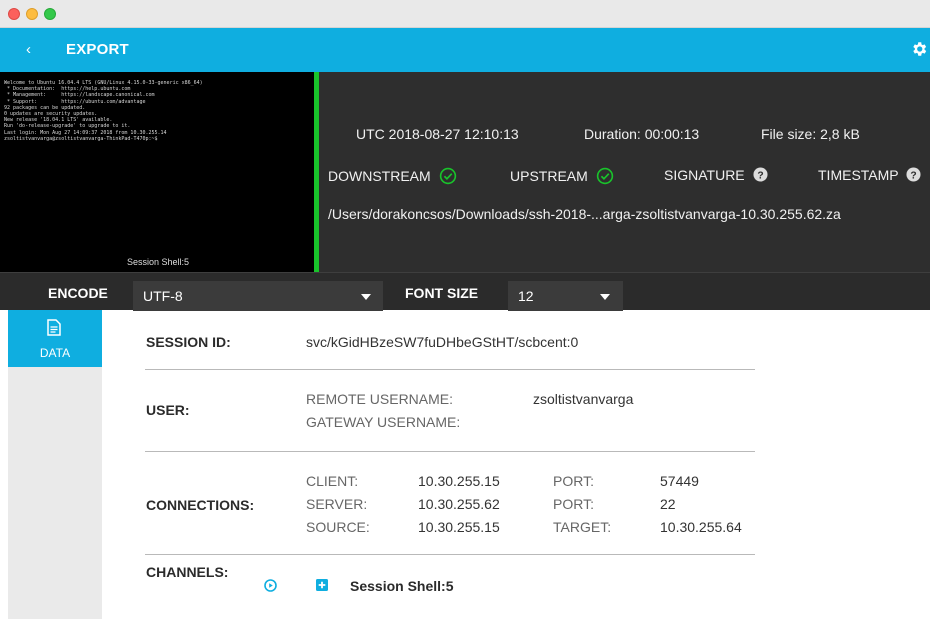 The image size is (930, 619). What do you see at coordinates (187, 572) in the screenshot?
I see `channels-label: CHANNELS:` at bounding box center [187, 572].